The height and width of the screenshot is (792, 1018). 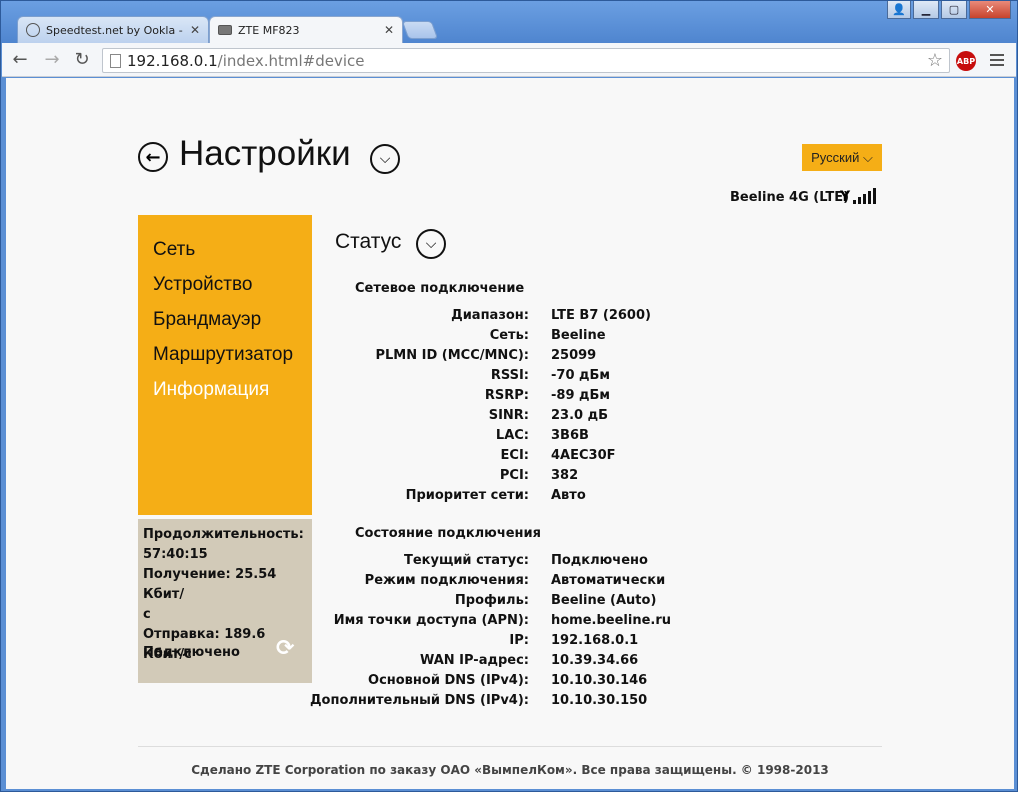 I want to click on row-value: 3B6B, so click(x=570, y=435).